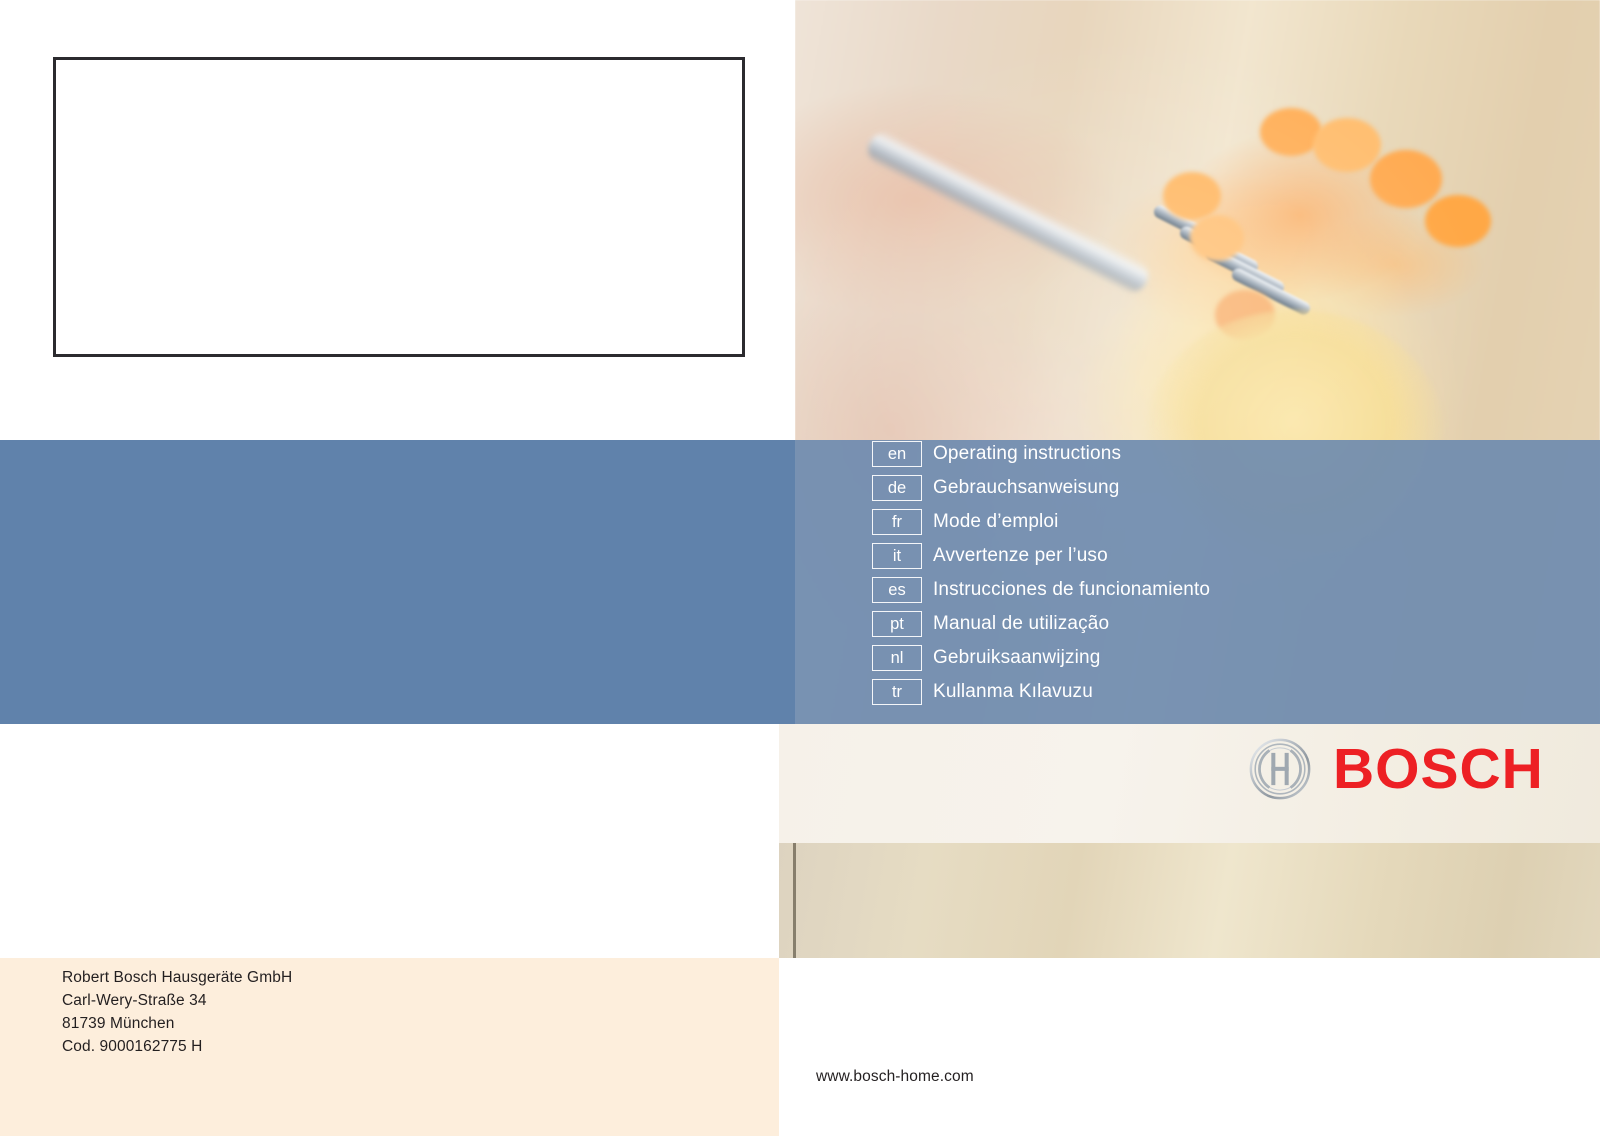 The image size is (1600, 1136). What do you see at coordinates (177, 977) in the screenshot?
I see `address-line-company: Robert Bosch Hausgeräte GmbH` at bounding box center [177, 977].